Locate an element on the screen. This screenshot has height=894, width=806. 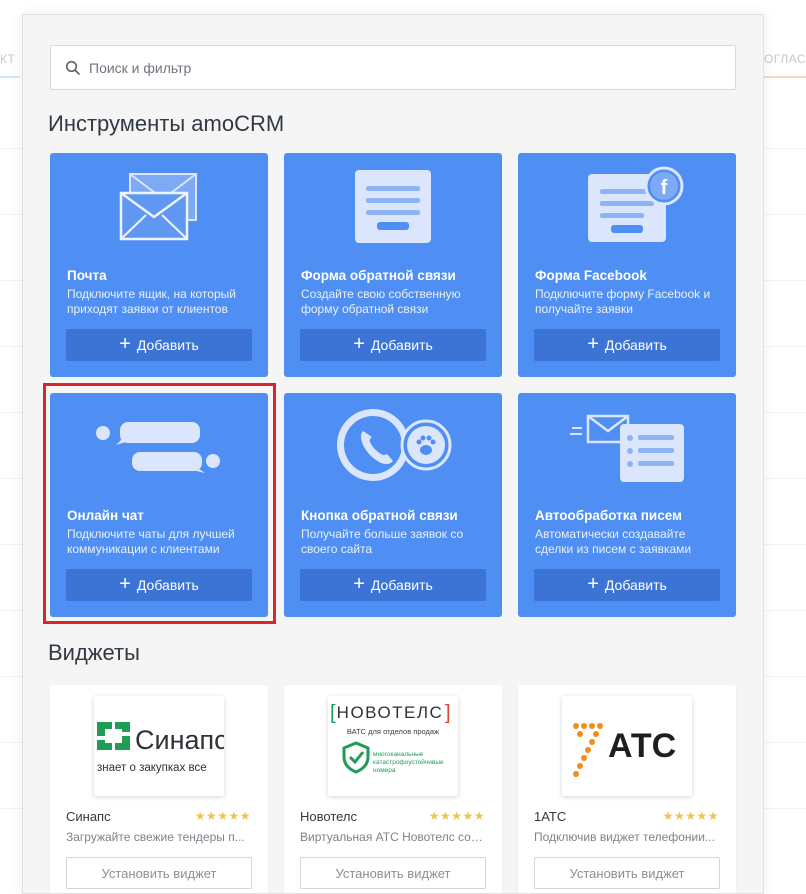
sinaps-logo: Синапс знает о закупках все is located at coordinates (161, 746).